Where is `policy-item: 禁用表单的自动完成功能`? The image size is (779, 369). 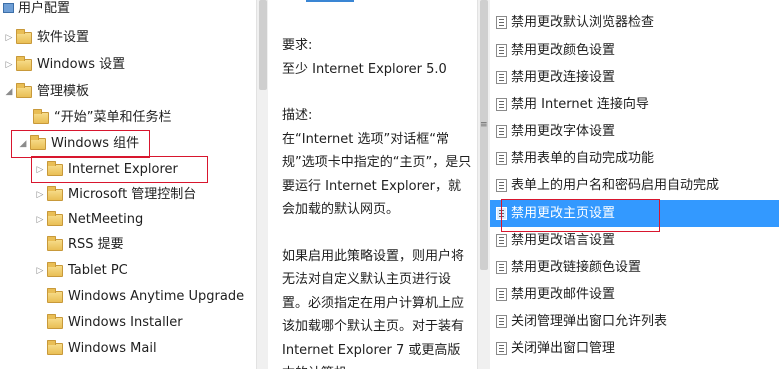 policy-item: 禁用表单的自动完成功能 is located at coordinates (634, 158).